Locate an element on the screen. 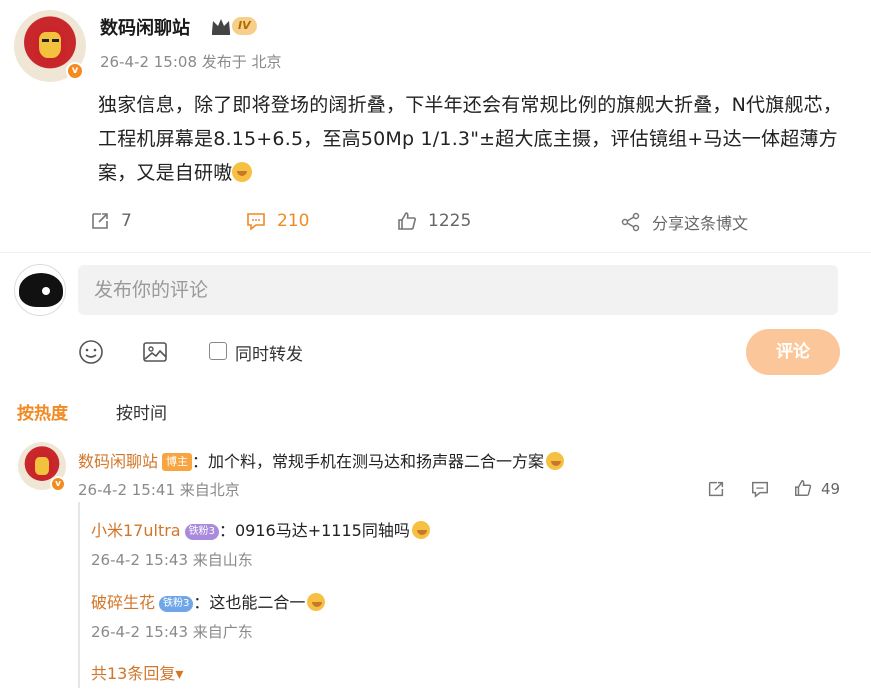  comment-count: 210 is located at coordinates (293, 221).